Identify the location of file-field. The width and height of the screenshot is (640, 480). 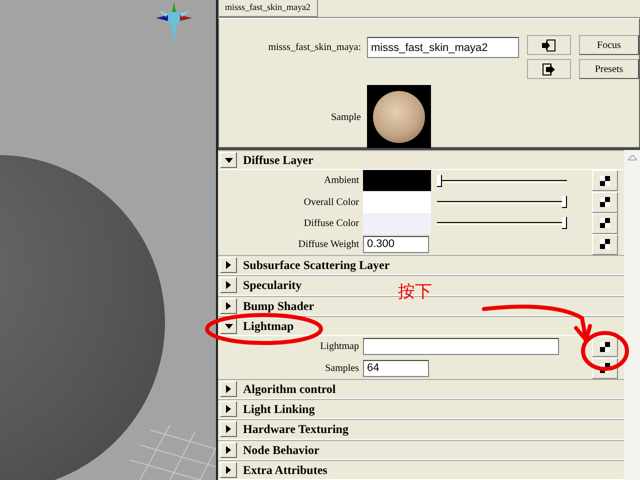
(461, 347).